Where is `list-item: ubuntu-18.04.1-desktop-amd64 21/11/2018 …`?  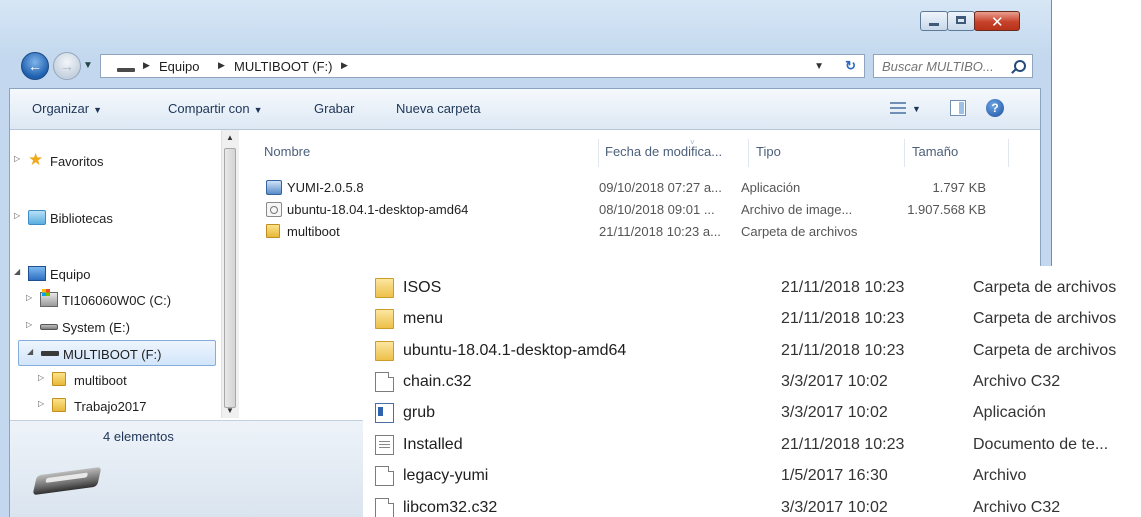 list-item: ubuntu-18.04.1-desktop-amd64 21/11/2018 … is located at coordinates (752, 351).